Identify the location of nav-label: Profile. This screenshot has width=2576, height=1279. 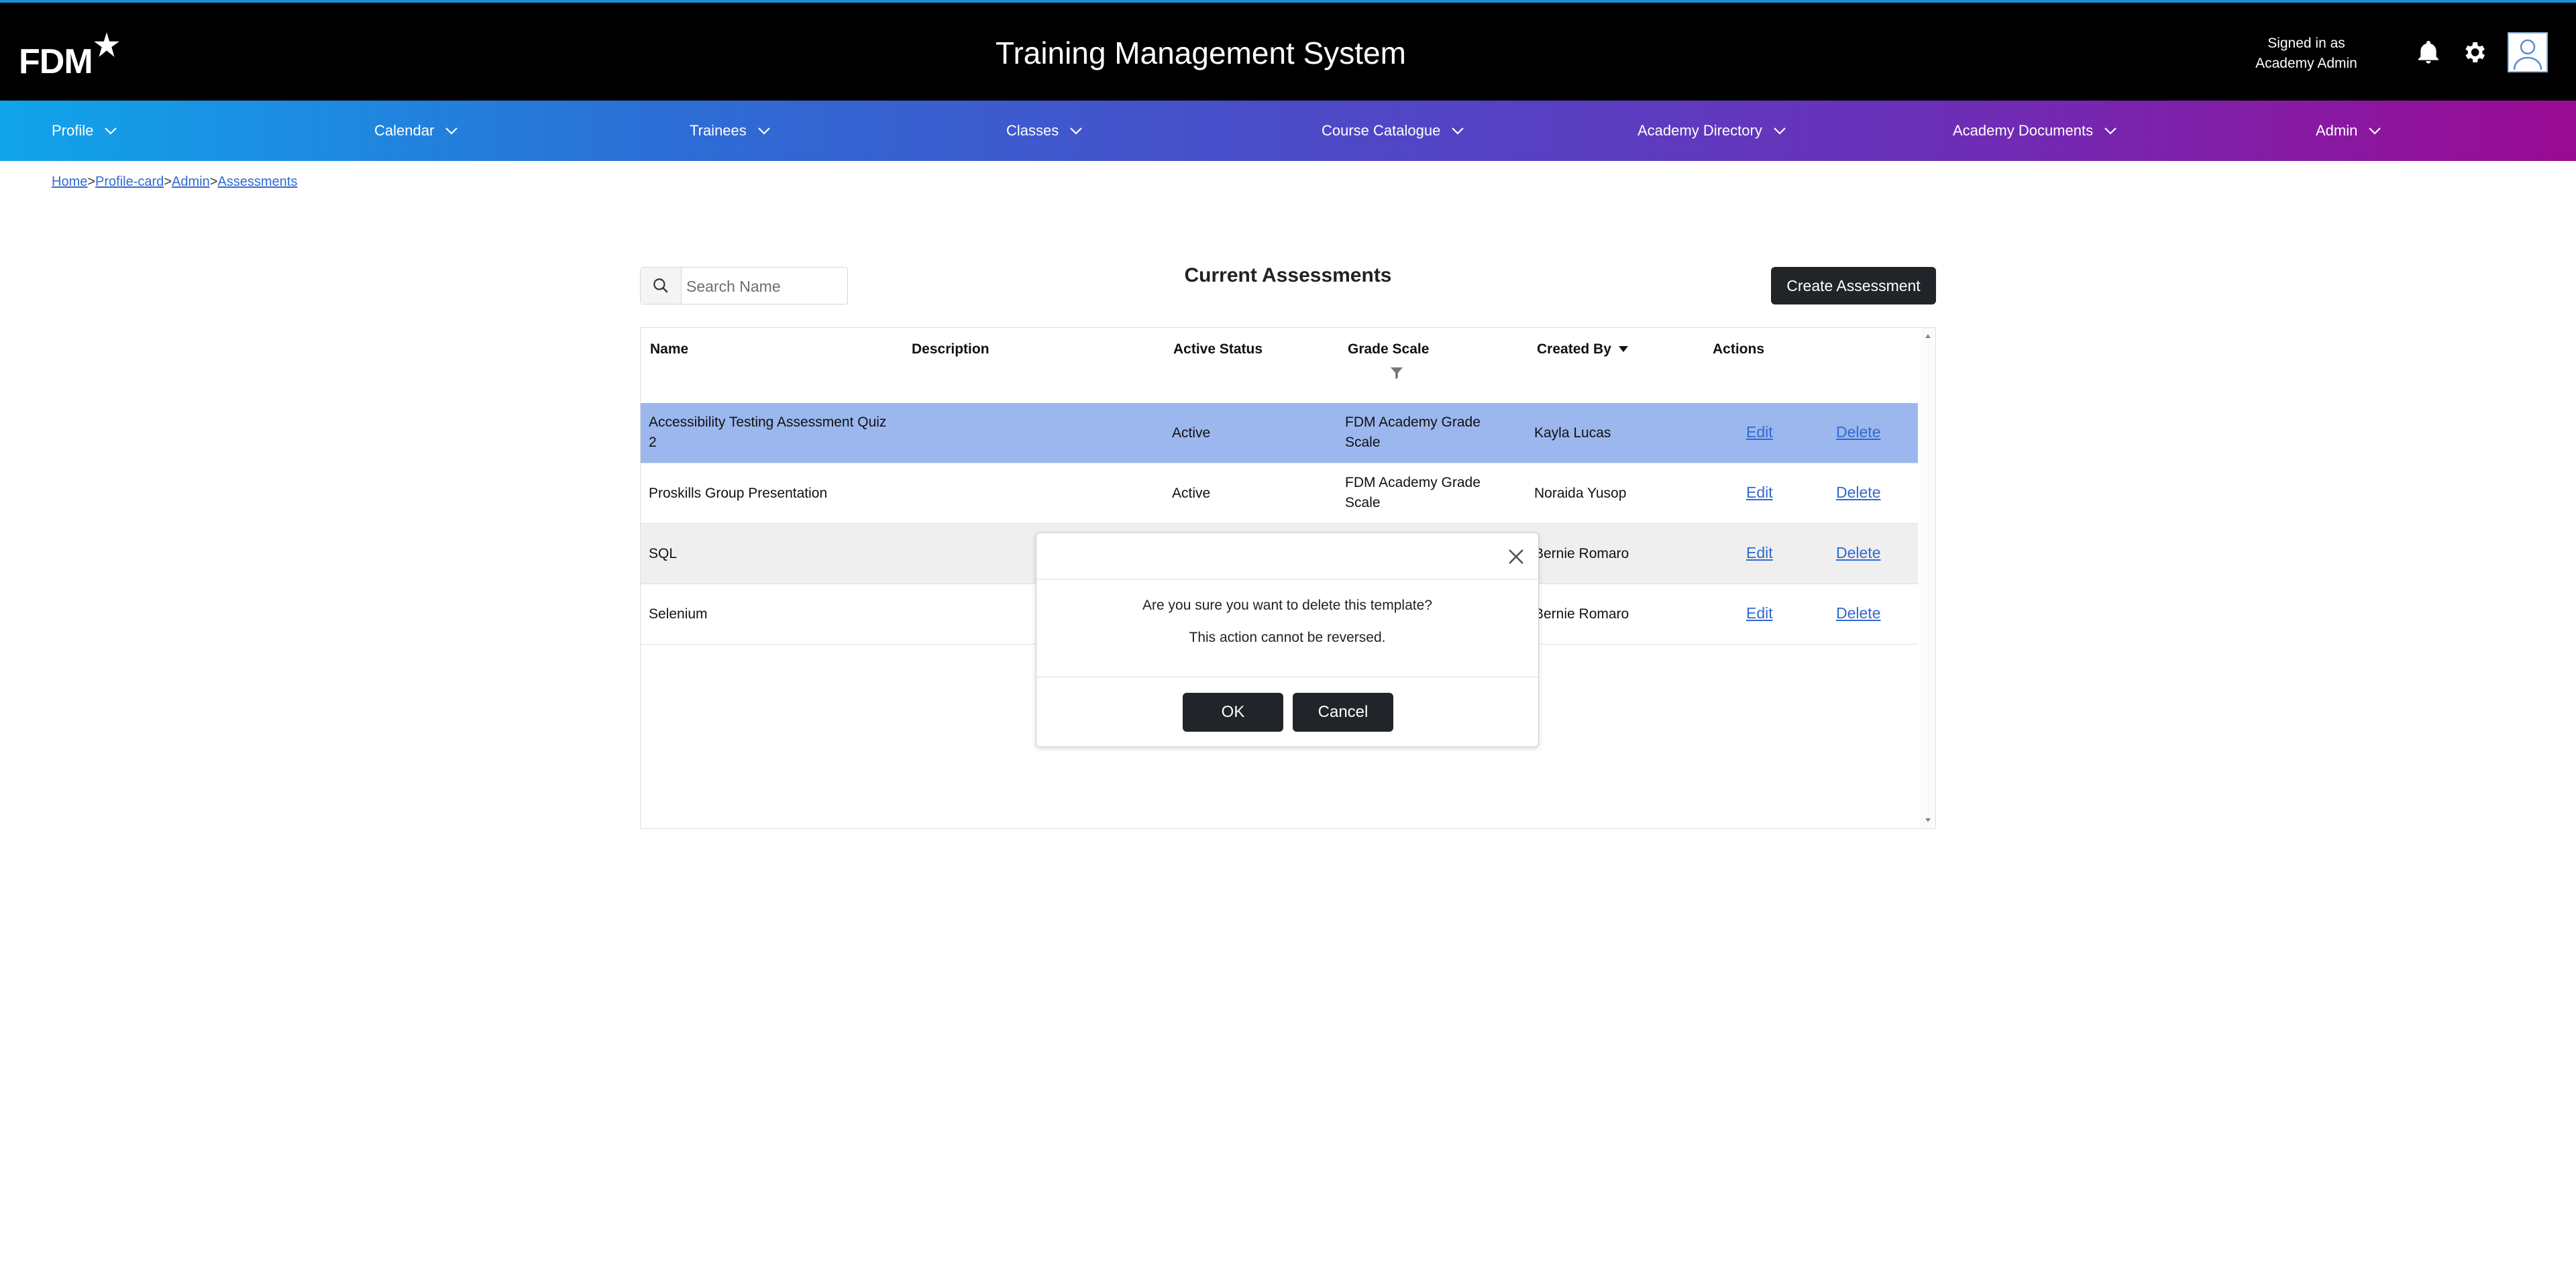
(73, 130).